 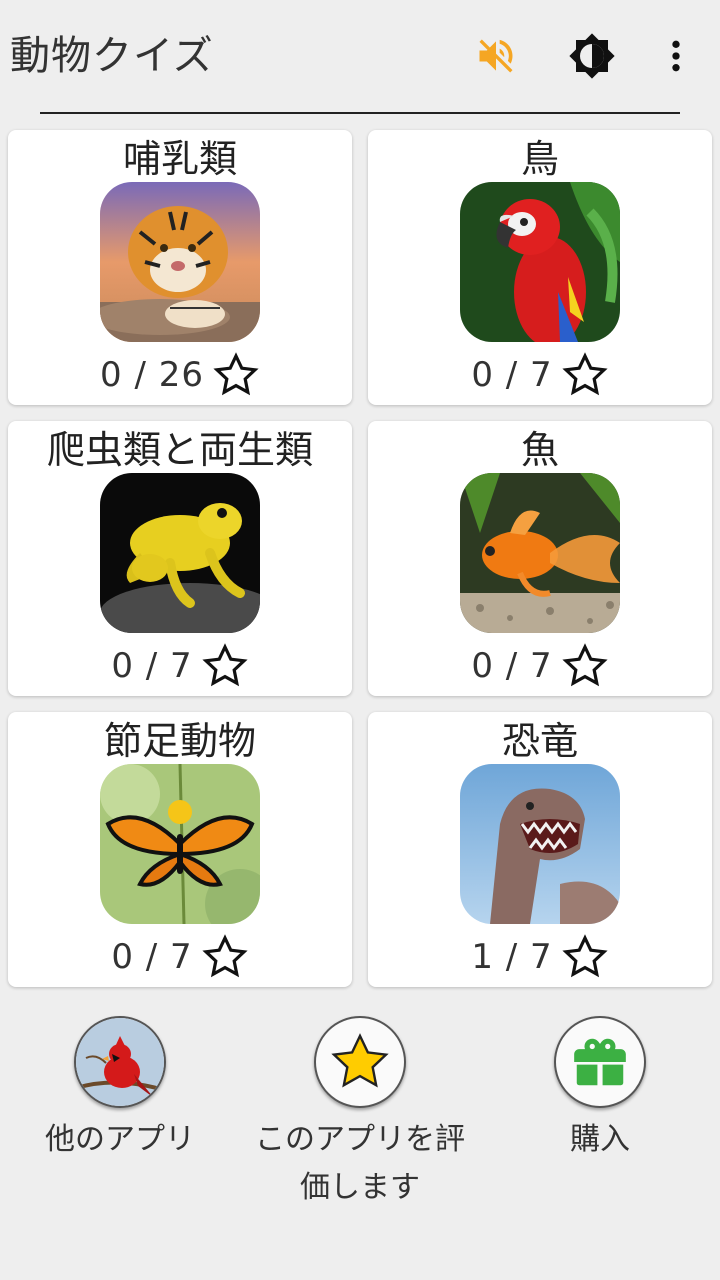 I want to click on butterfly-image, so click(x=180, y=844).